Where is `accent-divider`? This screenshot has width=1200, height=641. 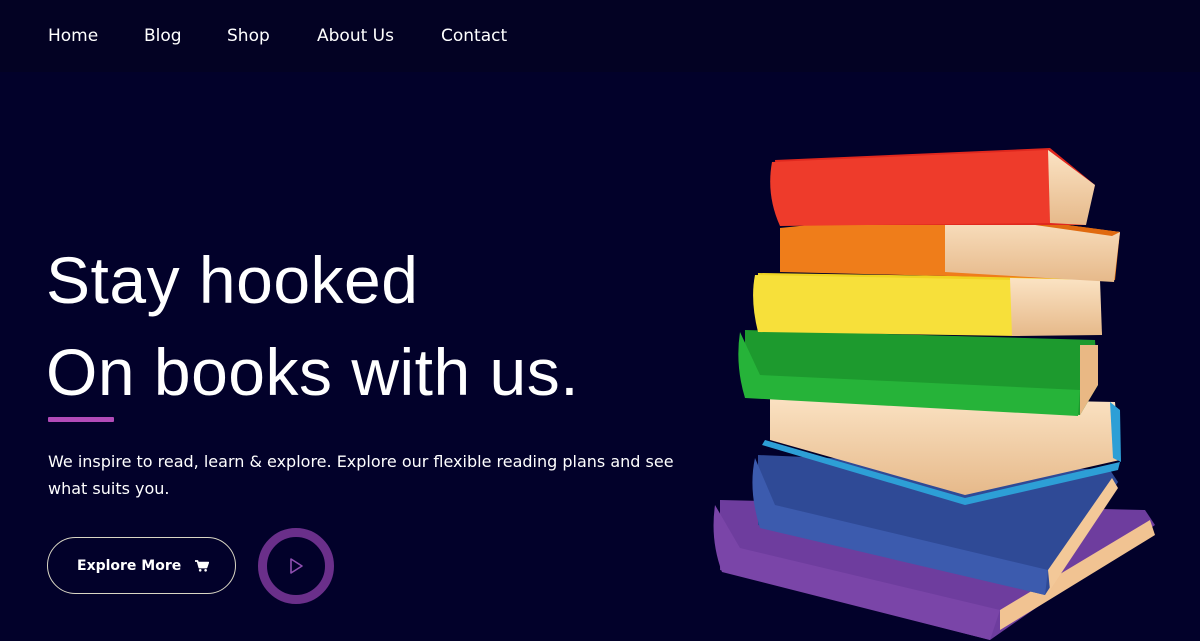
accent-divider is located at coordinates (81, 419).